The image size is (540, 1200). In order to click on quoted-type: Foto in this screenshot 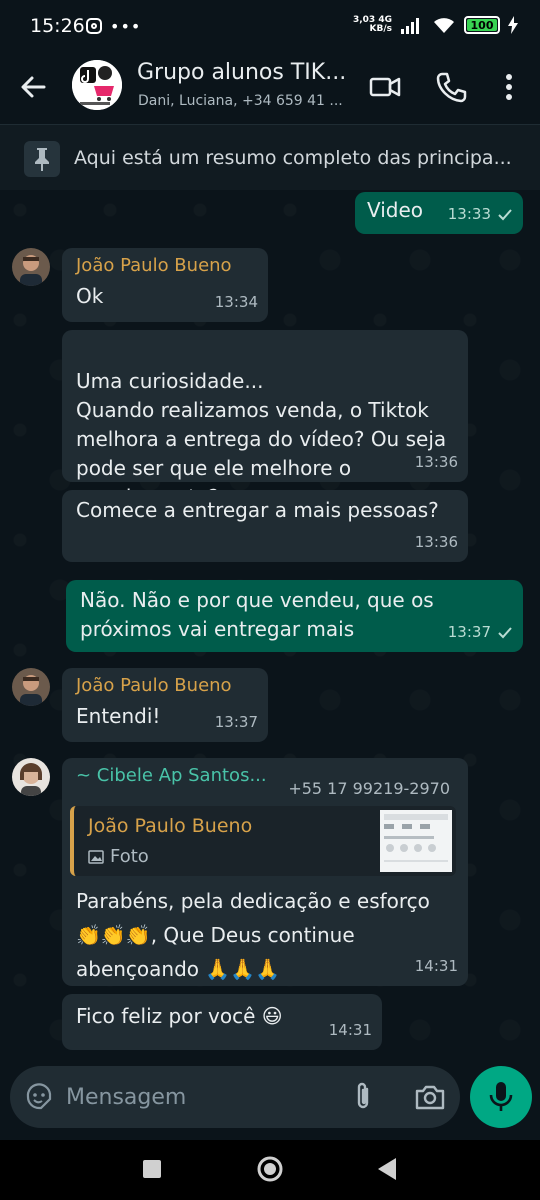, I will do `click(118, 856)`.